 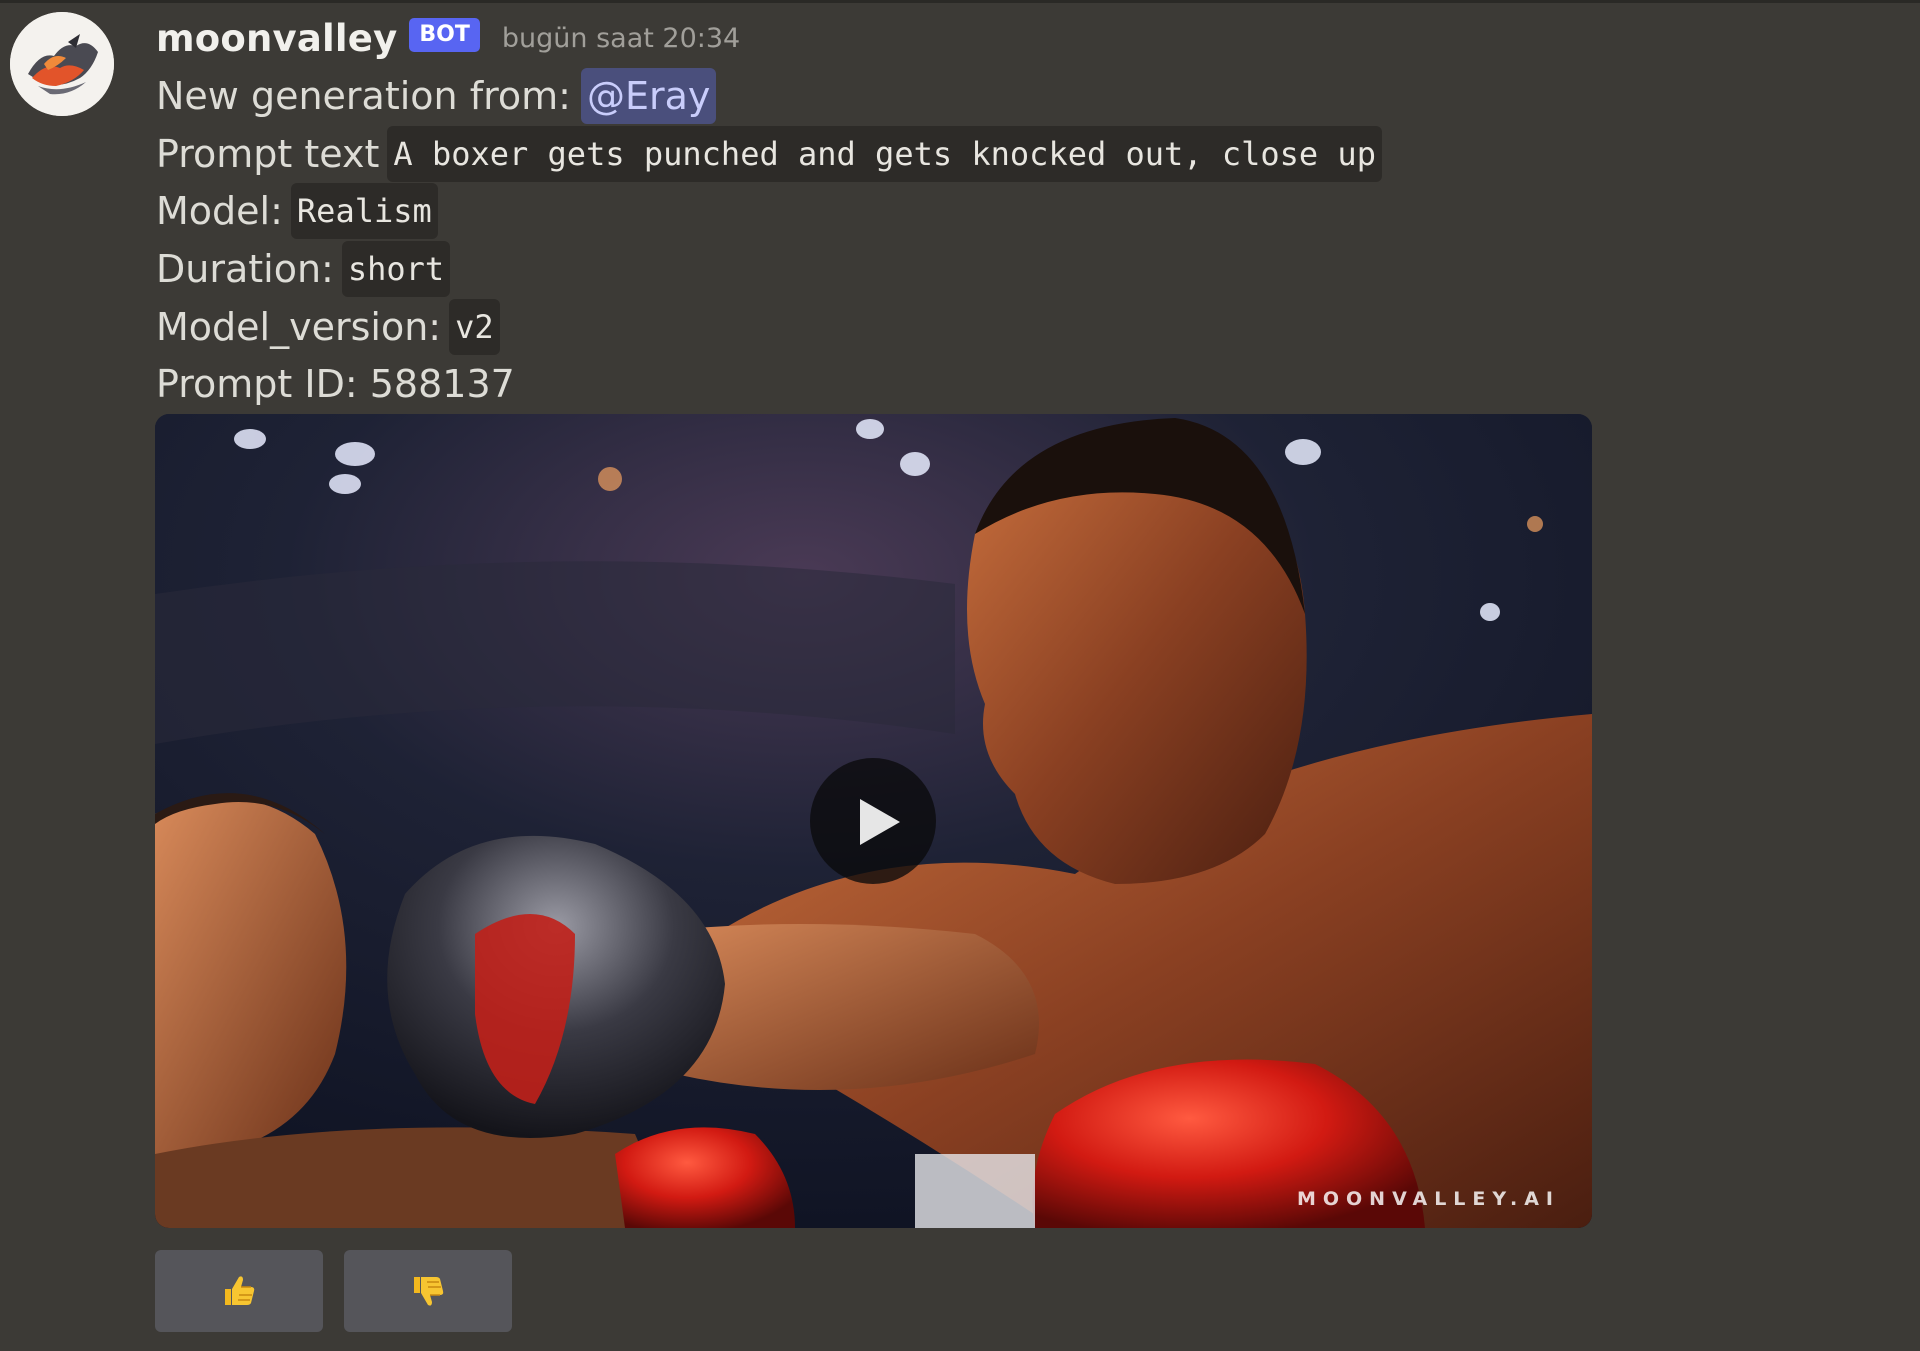 What do you see at coordinates (333, 1291) in the screenshot?
I see `reaction-buttons` at bounding box center [333, 1291].